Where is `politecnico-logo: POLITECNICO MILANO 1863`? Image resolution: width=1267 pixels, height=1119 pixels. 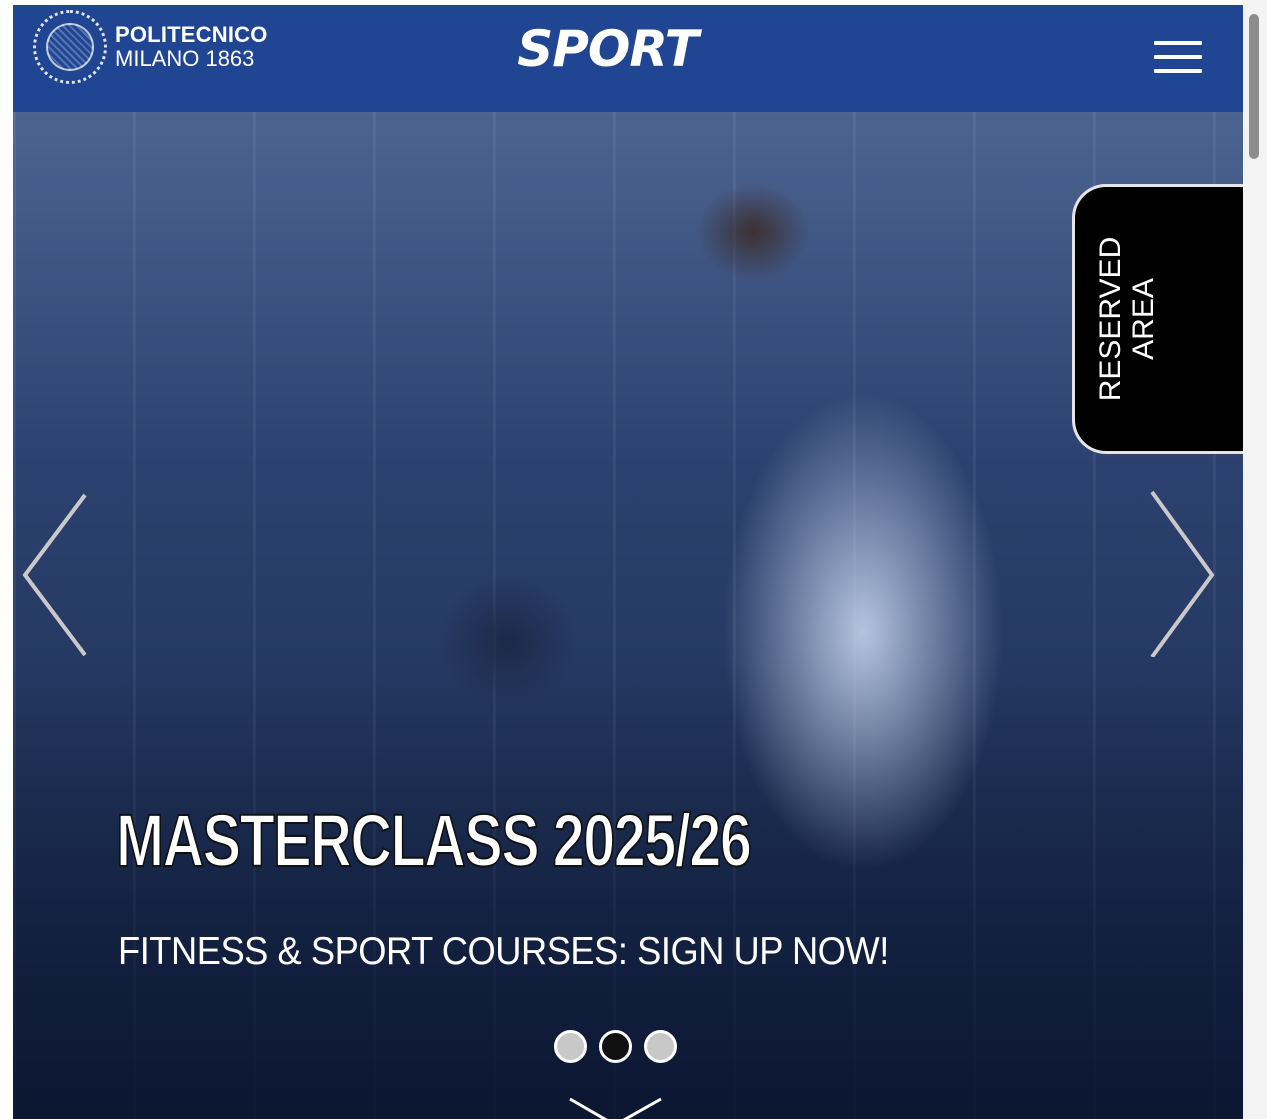
politecnico-logo: POLITECNICO MILANO 1863 is located at coordinates (150, 47).